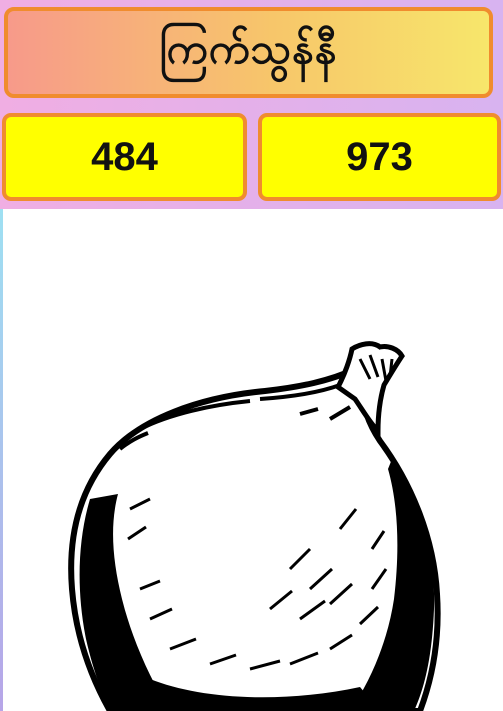 The image size is (503, 711). I want to click on score-box-left: 484, so click(124, 157).